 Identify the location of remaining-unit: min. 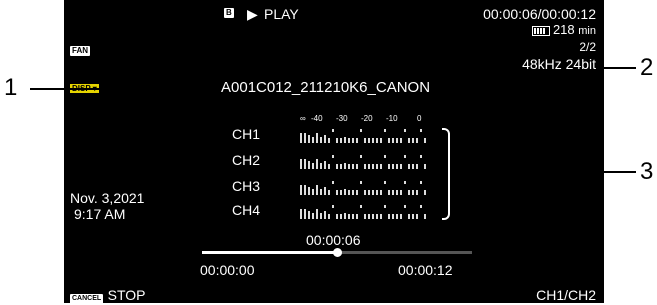
(587, 31).